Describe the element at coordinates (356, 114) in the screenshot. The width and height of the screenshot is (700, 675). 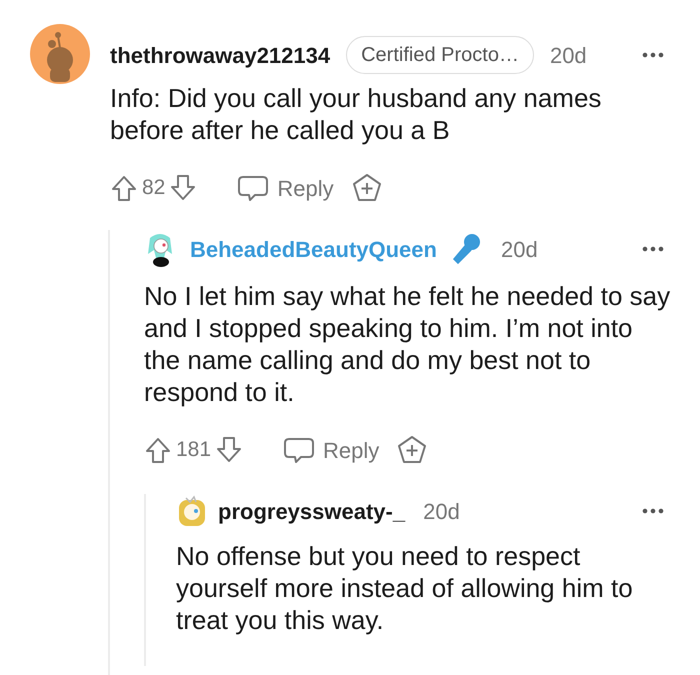
I see `comment-text: Info: Did you call your husband any names before after he called you a B` at that location.